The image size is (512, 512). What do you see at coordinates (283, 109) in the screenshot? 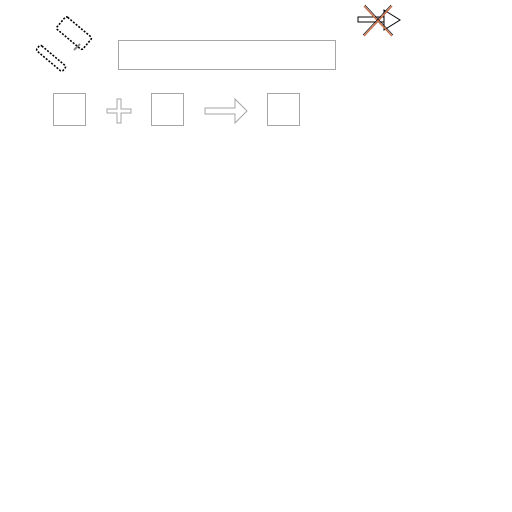
I see `output-slot` at bounding box center [283, 109].